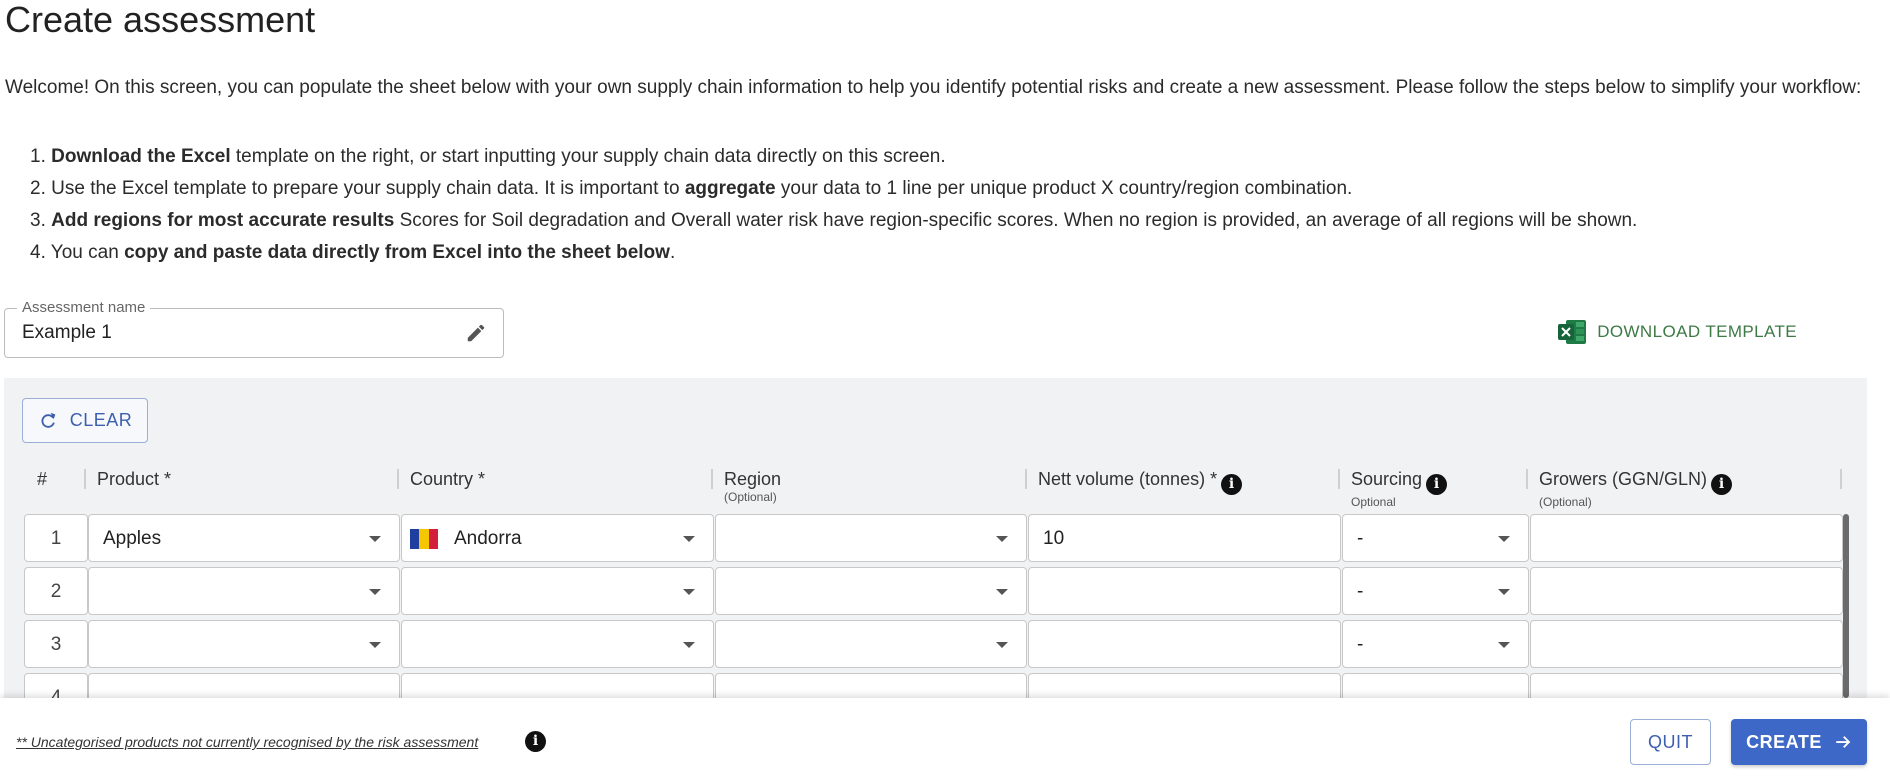 This screenshot has width=1890, height=777. I want to click on row-number: 2, so click(56, 591).